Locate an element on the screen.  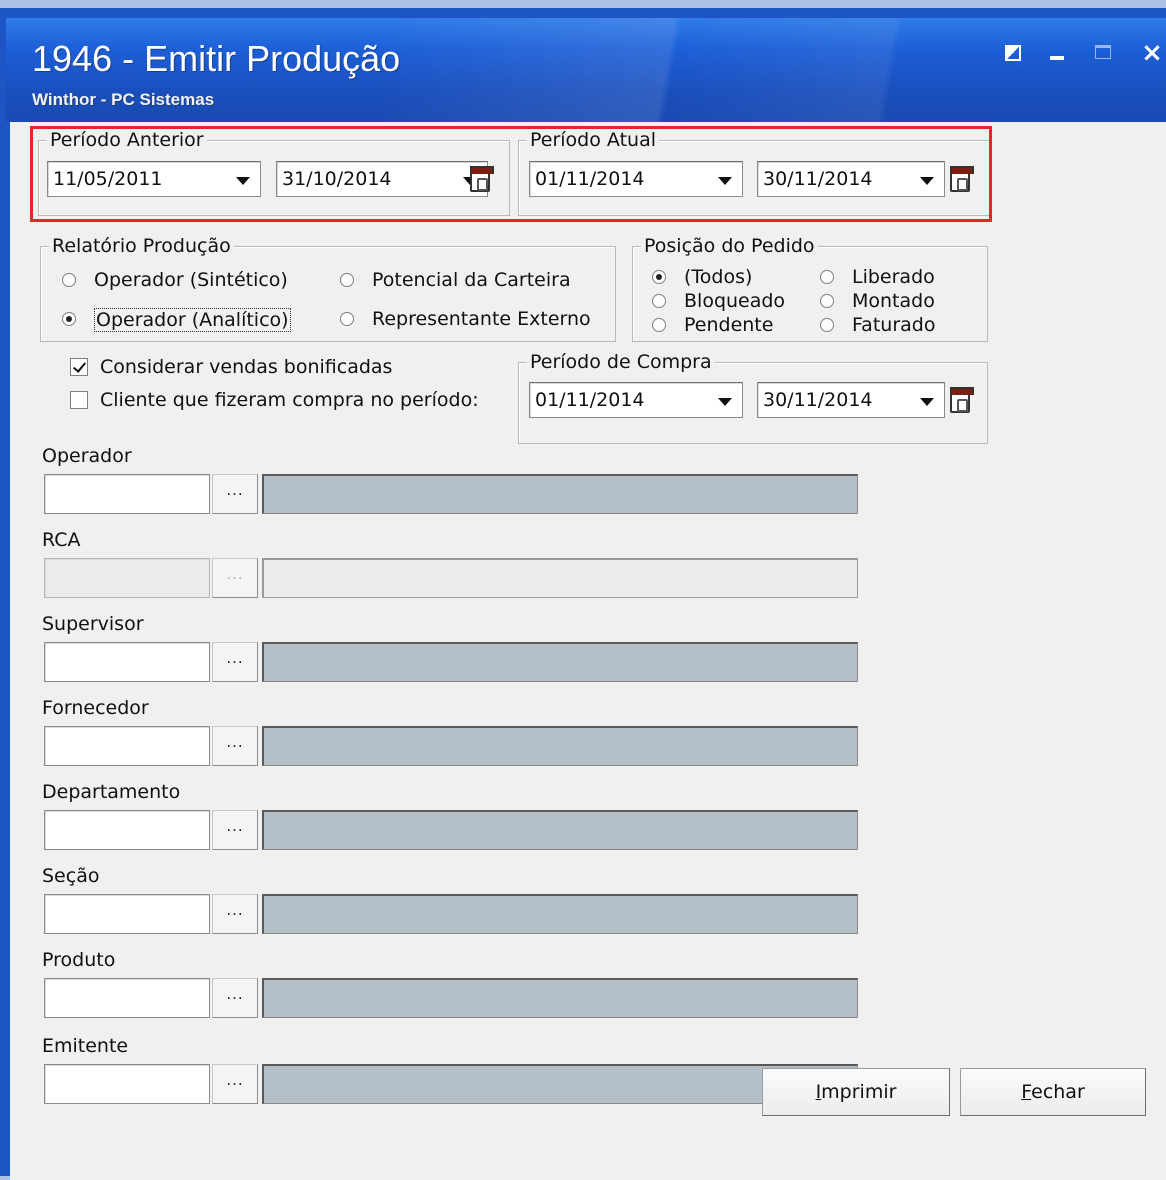
produto-description-field is located at coordinates (560, 998).